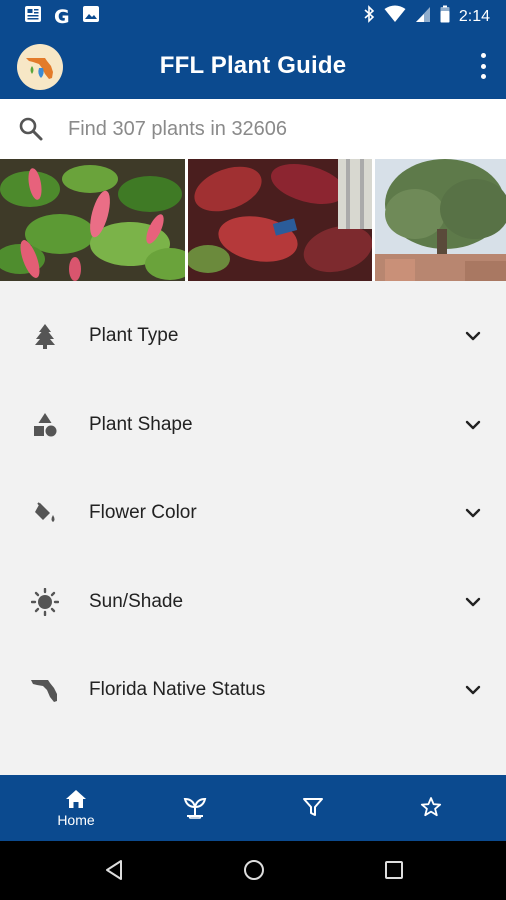 The height and width of the screenshot is (900, 506). I want to click on bluetooth-icon, so click(369, 16).